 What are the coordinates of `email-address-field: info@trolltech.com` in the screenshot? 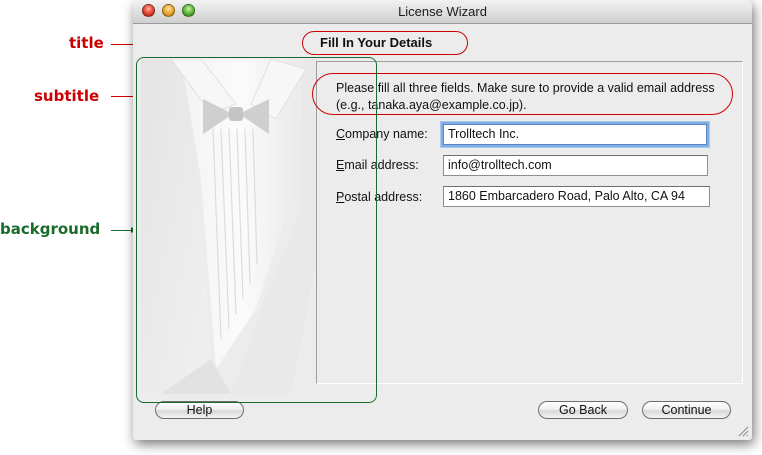 It's located at (575, 165).